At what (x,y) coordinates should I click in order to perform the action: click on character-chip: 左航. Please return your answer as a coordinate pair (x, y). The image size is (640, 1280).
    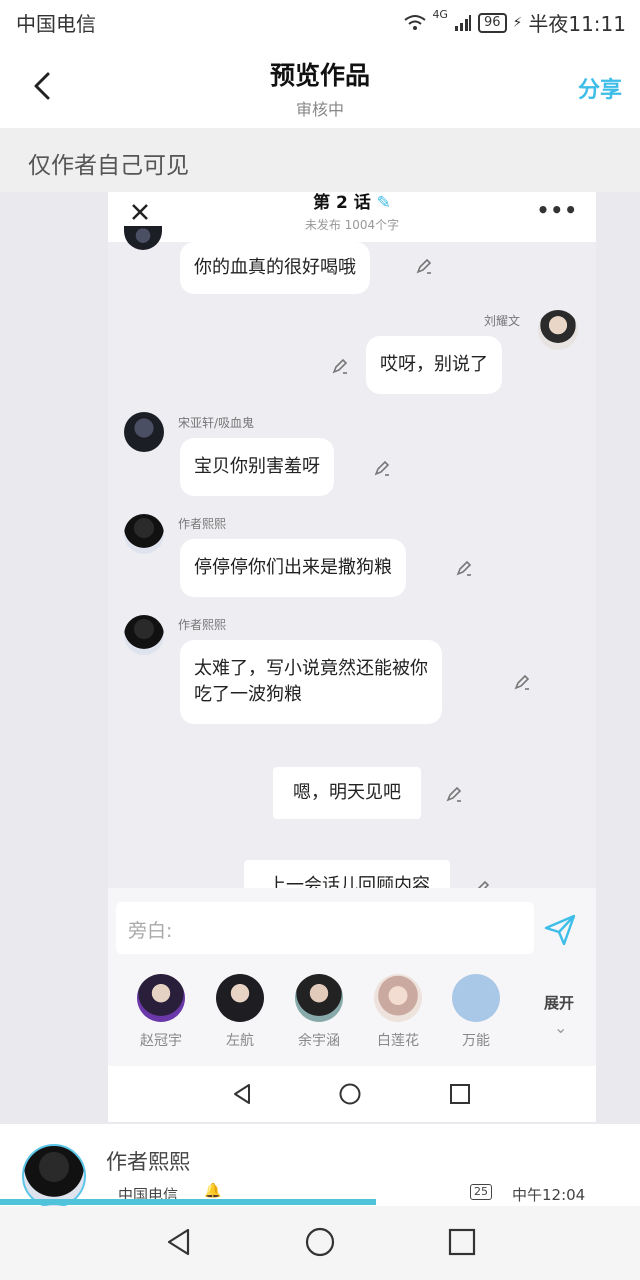
    Looking at the image, I should click on (240, 1012).